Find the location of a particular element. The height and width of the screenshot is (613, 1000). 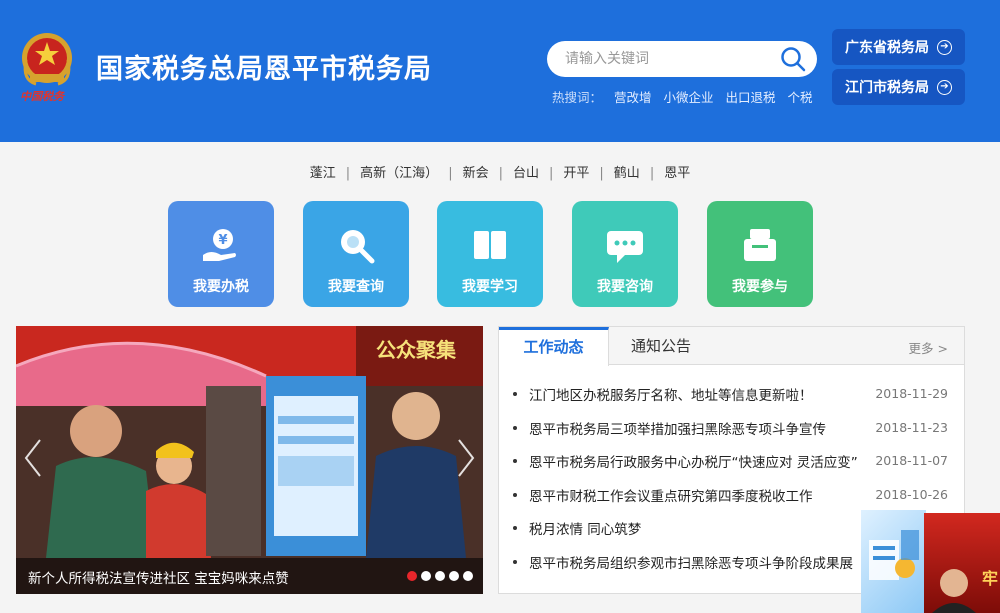

news-title: 恩平市财税工作会议重点研究第四季度税收工作 is located at coordinates (696, 495).